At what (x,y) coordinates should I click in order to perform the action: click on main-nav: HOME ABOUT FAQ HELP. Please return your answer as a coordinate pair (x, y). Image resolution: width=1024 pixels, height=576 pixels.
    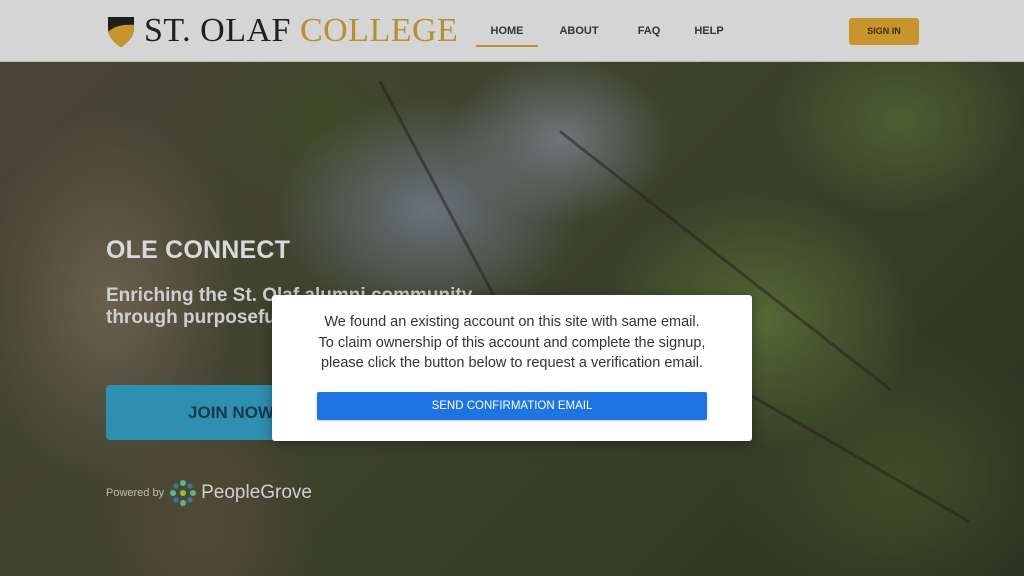
    Looking at the image, I should click on (600, 31).